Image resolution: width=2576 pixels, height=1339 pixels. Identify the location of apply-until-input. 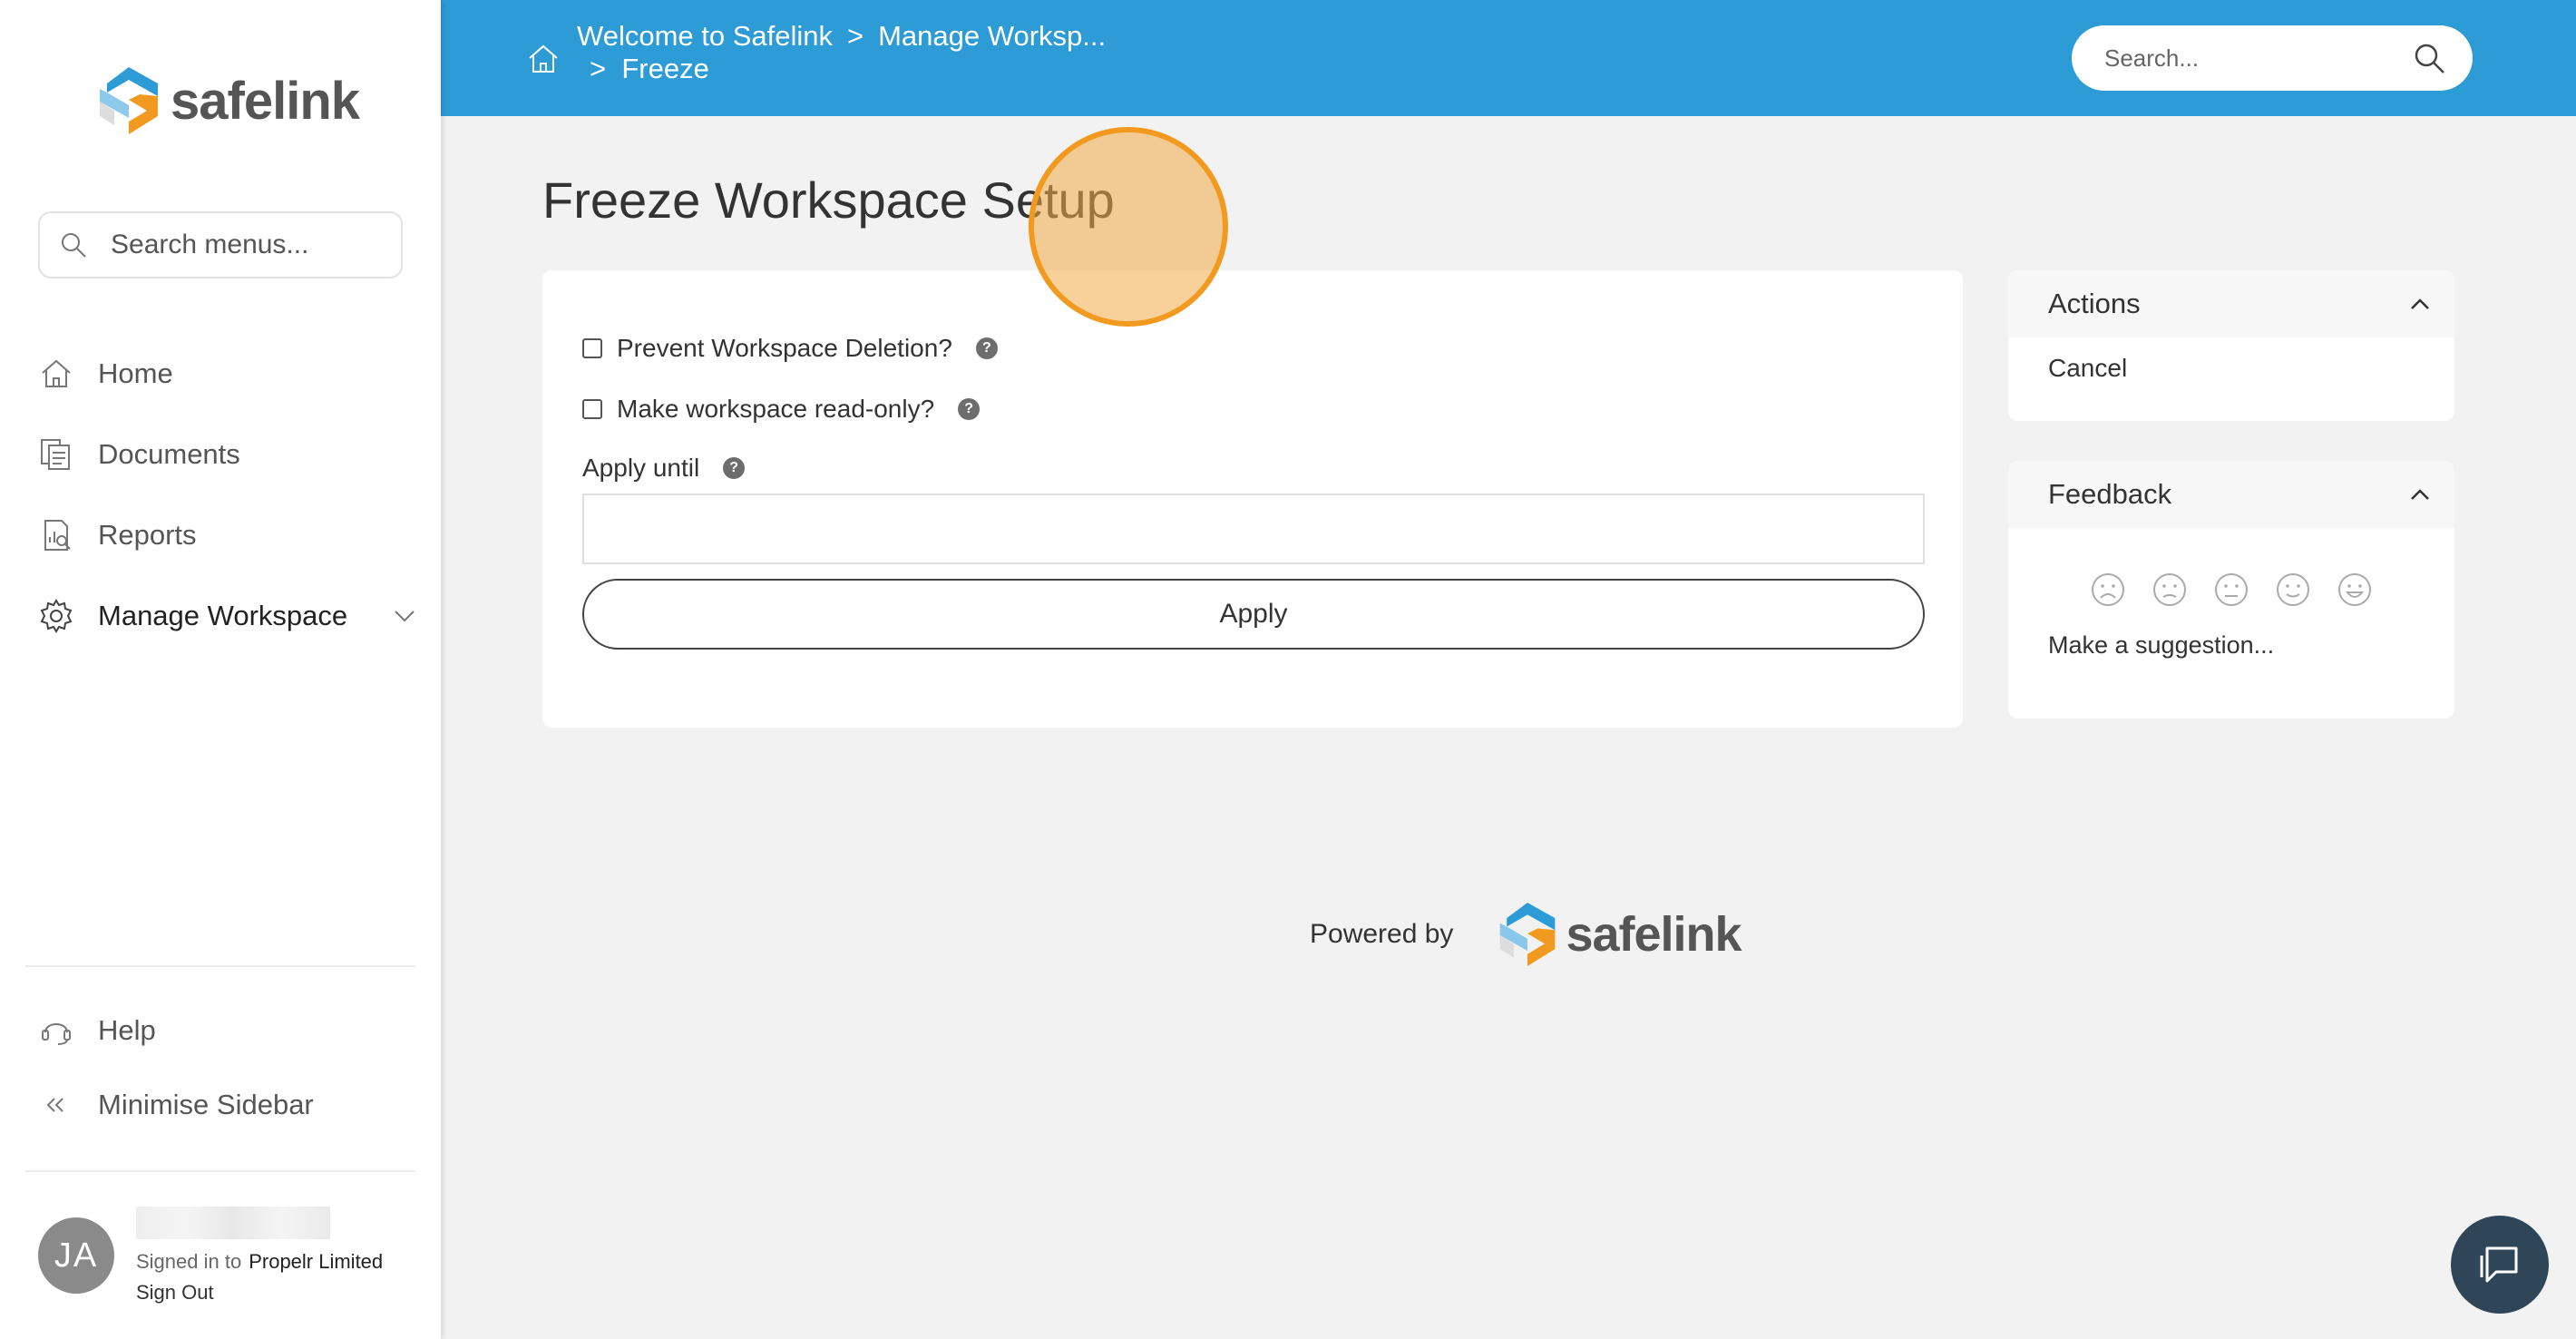
(1253, 529).